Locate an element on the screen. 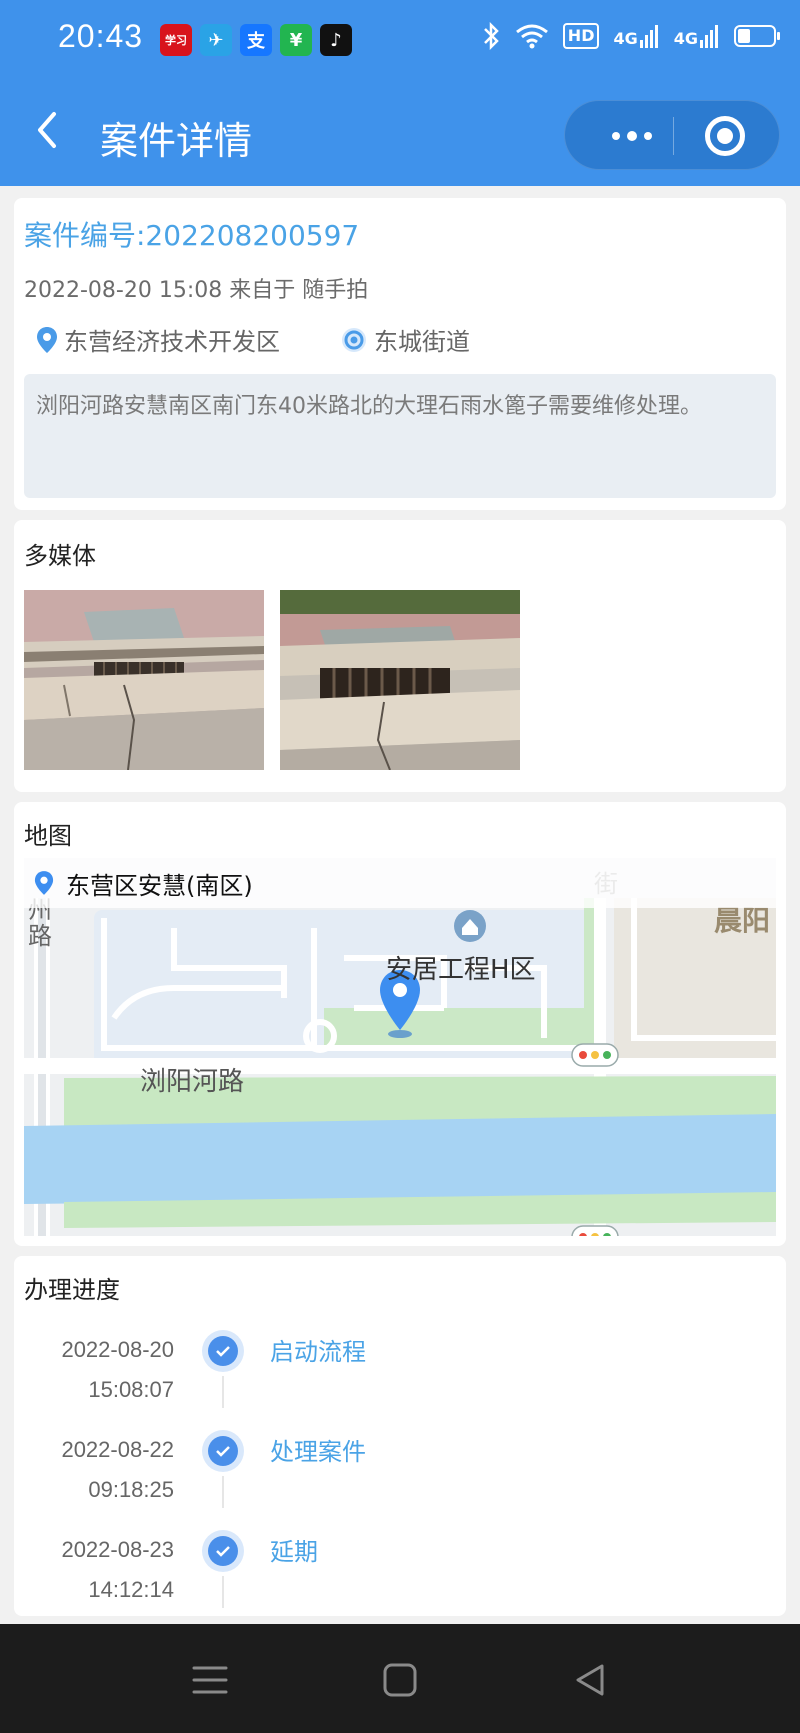  notification-app-icons: 学习 ✈ 支 ¥ ♪ is located at coordinates (256, 40).